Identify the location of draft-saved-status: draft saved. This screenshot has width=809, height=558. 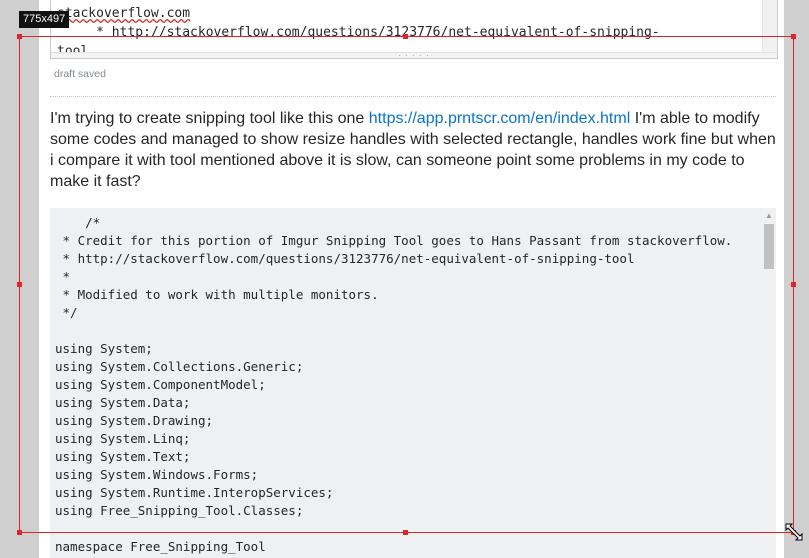
(80, 74).